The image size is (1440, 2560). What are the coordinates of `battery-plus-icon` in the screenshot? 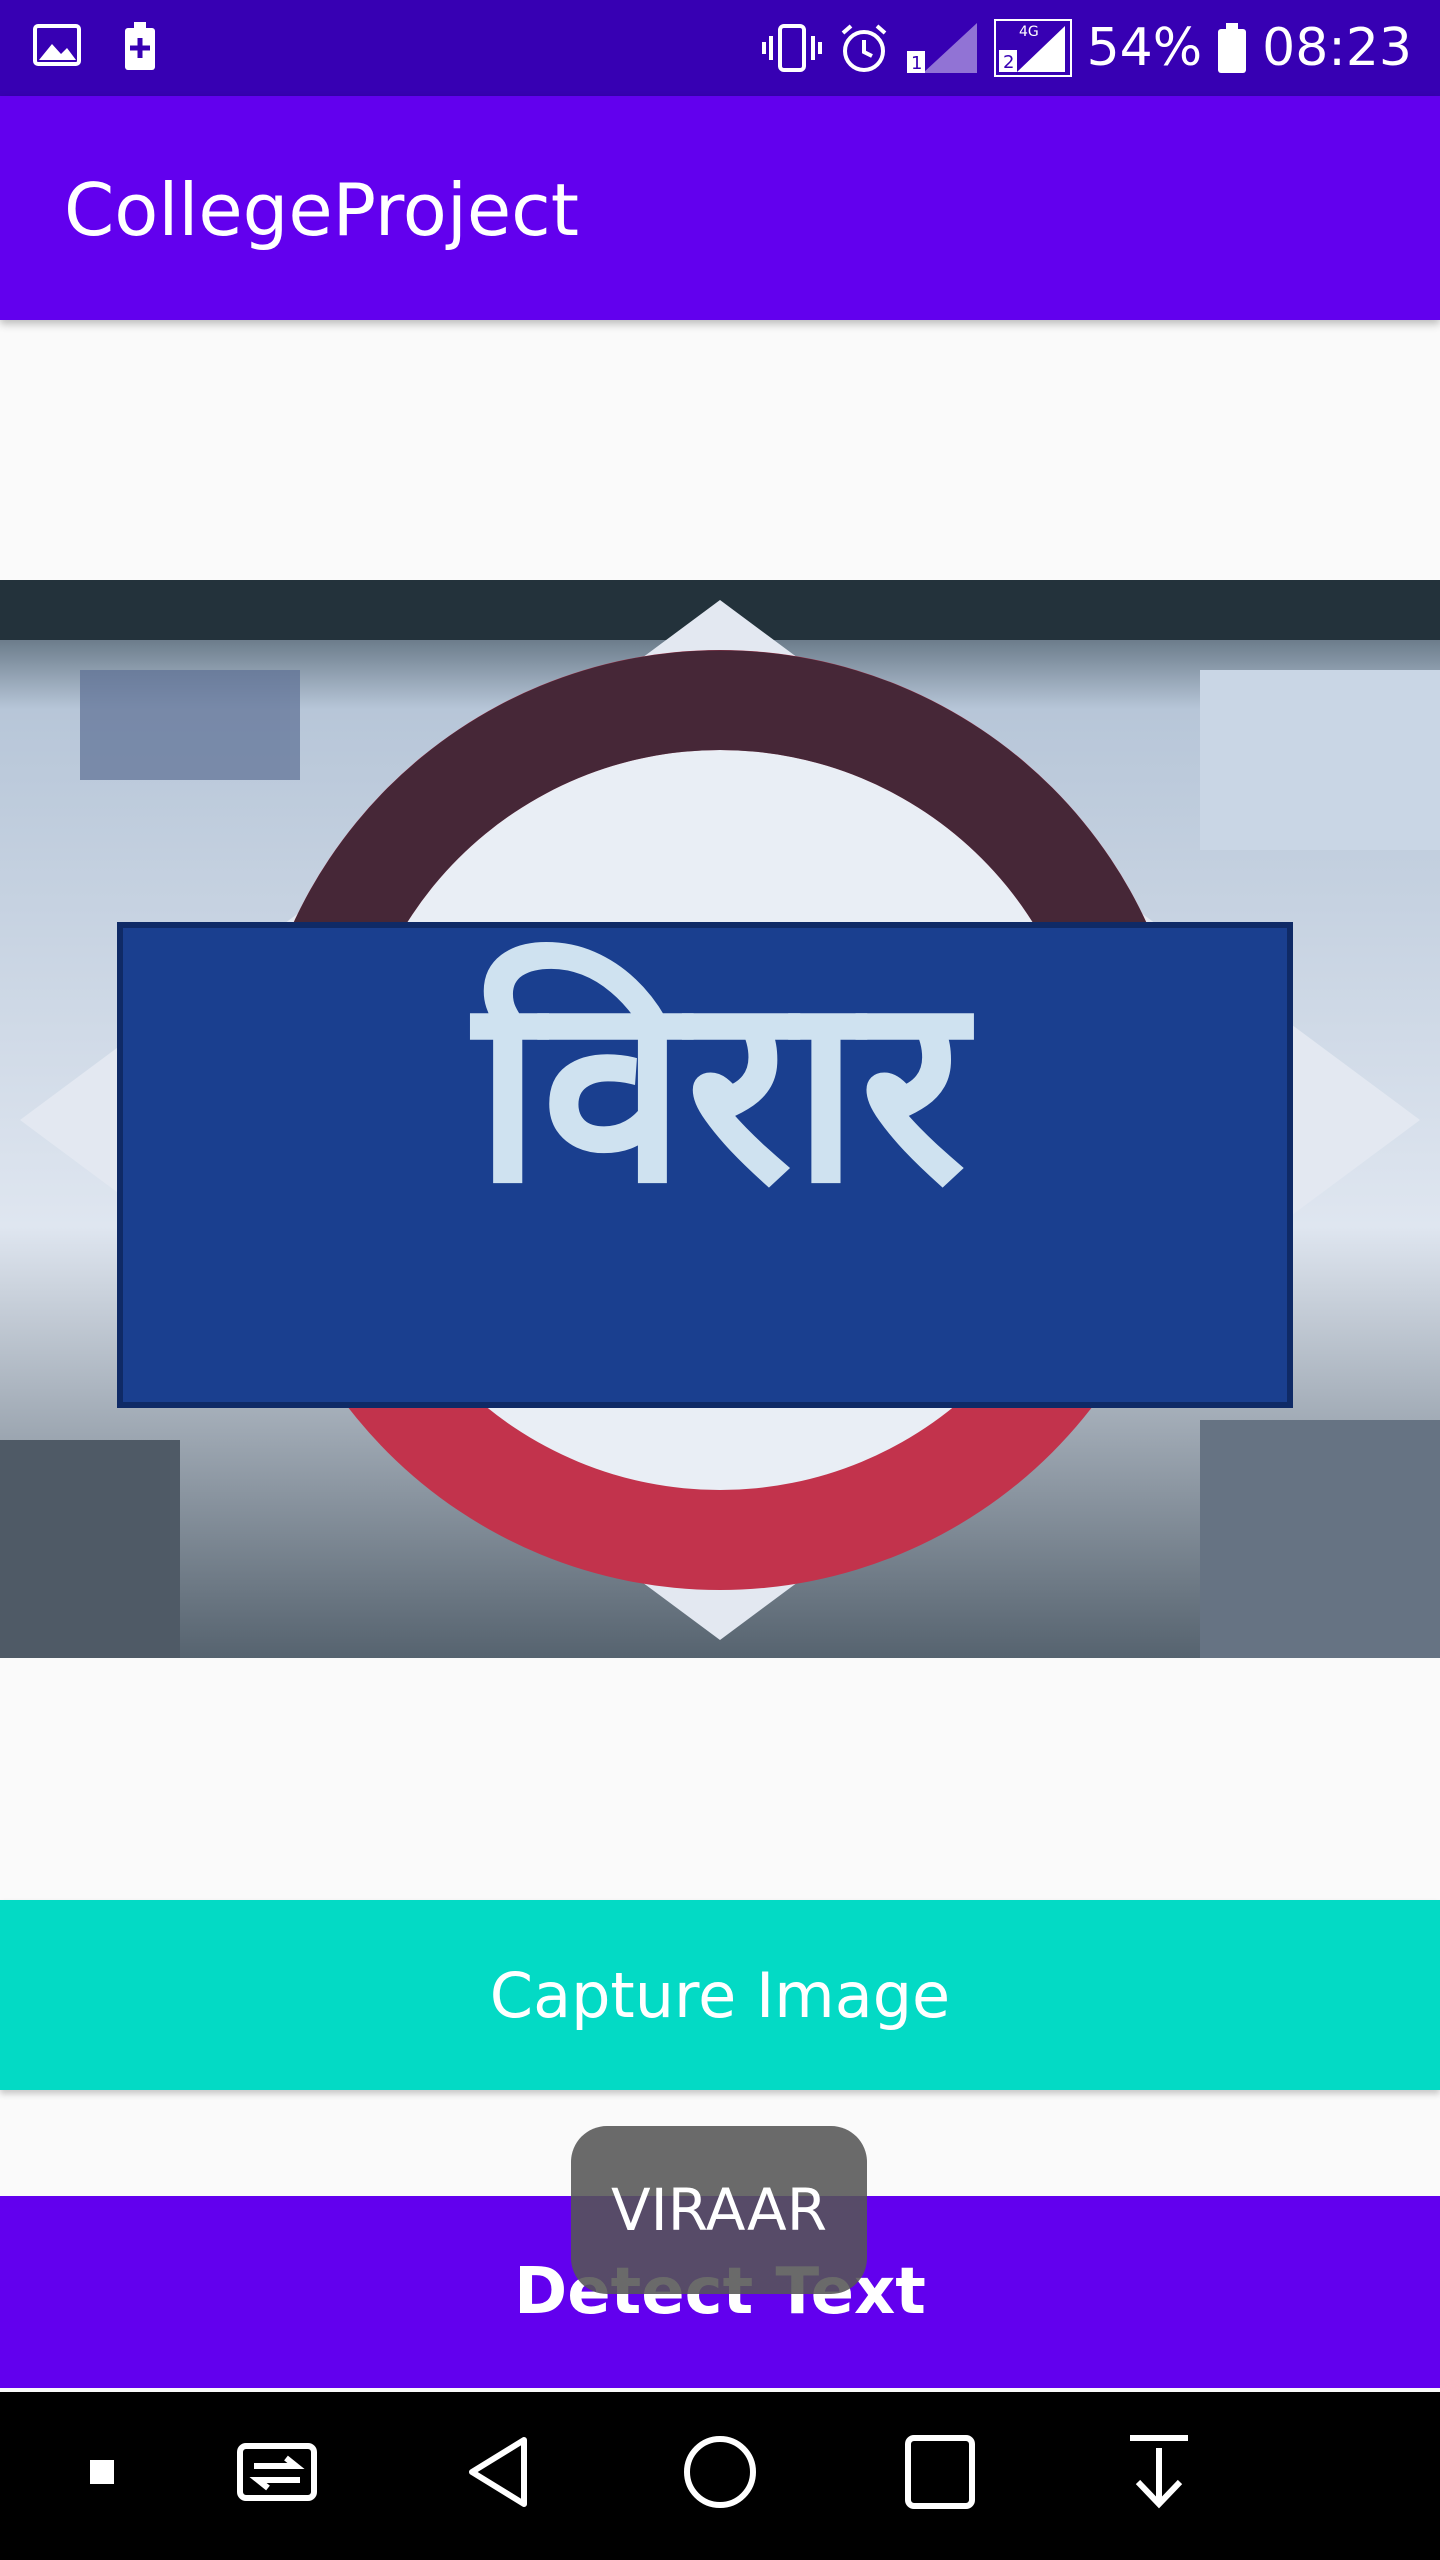 It's located at (140, 46).